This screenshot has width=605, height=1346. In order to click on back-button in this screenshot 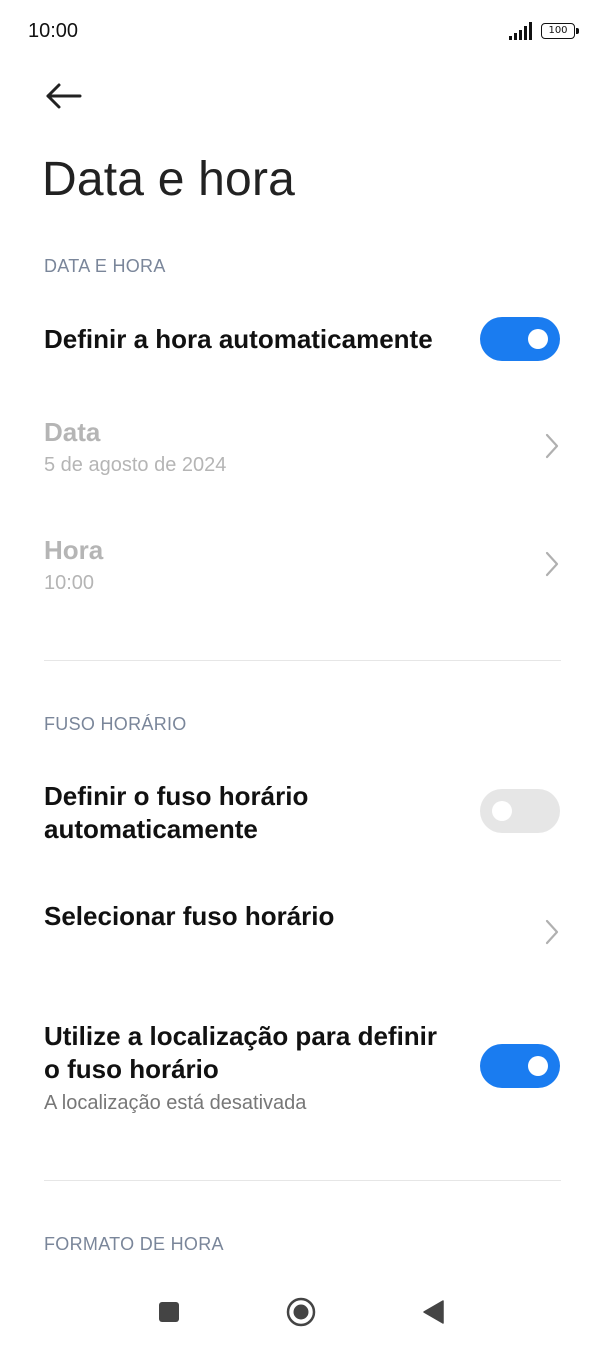, I will do `click(62, 96)`.